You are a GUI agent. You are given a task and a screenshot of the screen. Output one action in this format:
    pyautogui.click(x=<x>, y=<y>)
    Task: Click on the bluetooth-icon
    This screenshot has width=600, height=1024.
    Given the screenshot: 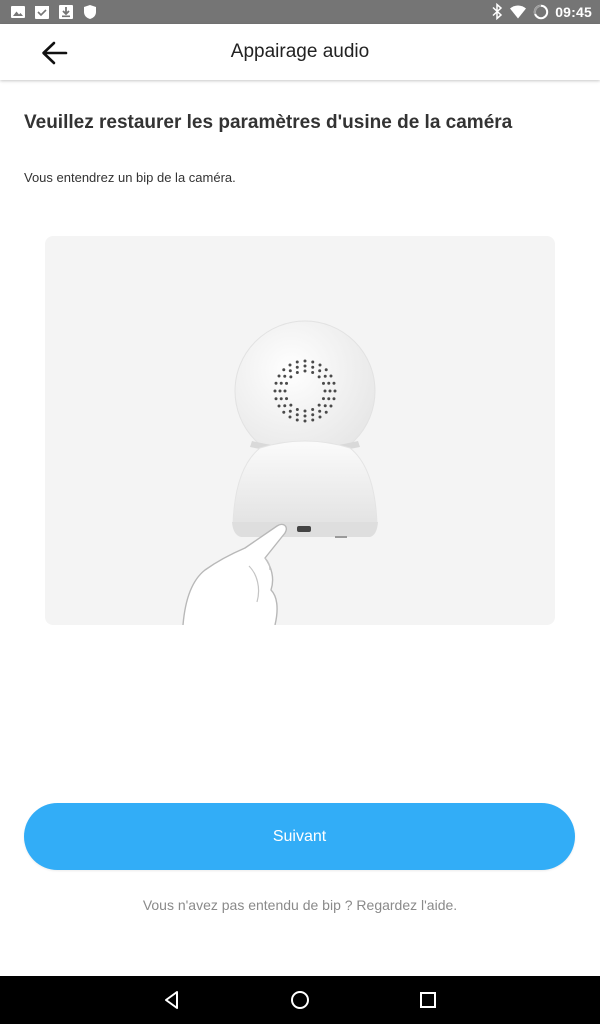 What is the action you would take?
    pyautogui.click(x=497, y=11)
    